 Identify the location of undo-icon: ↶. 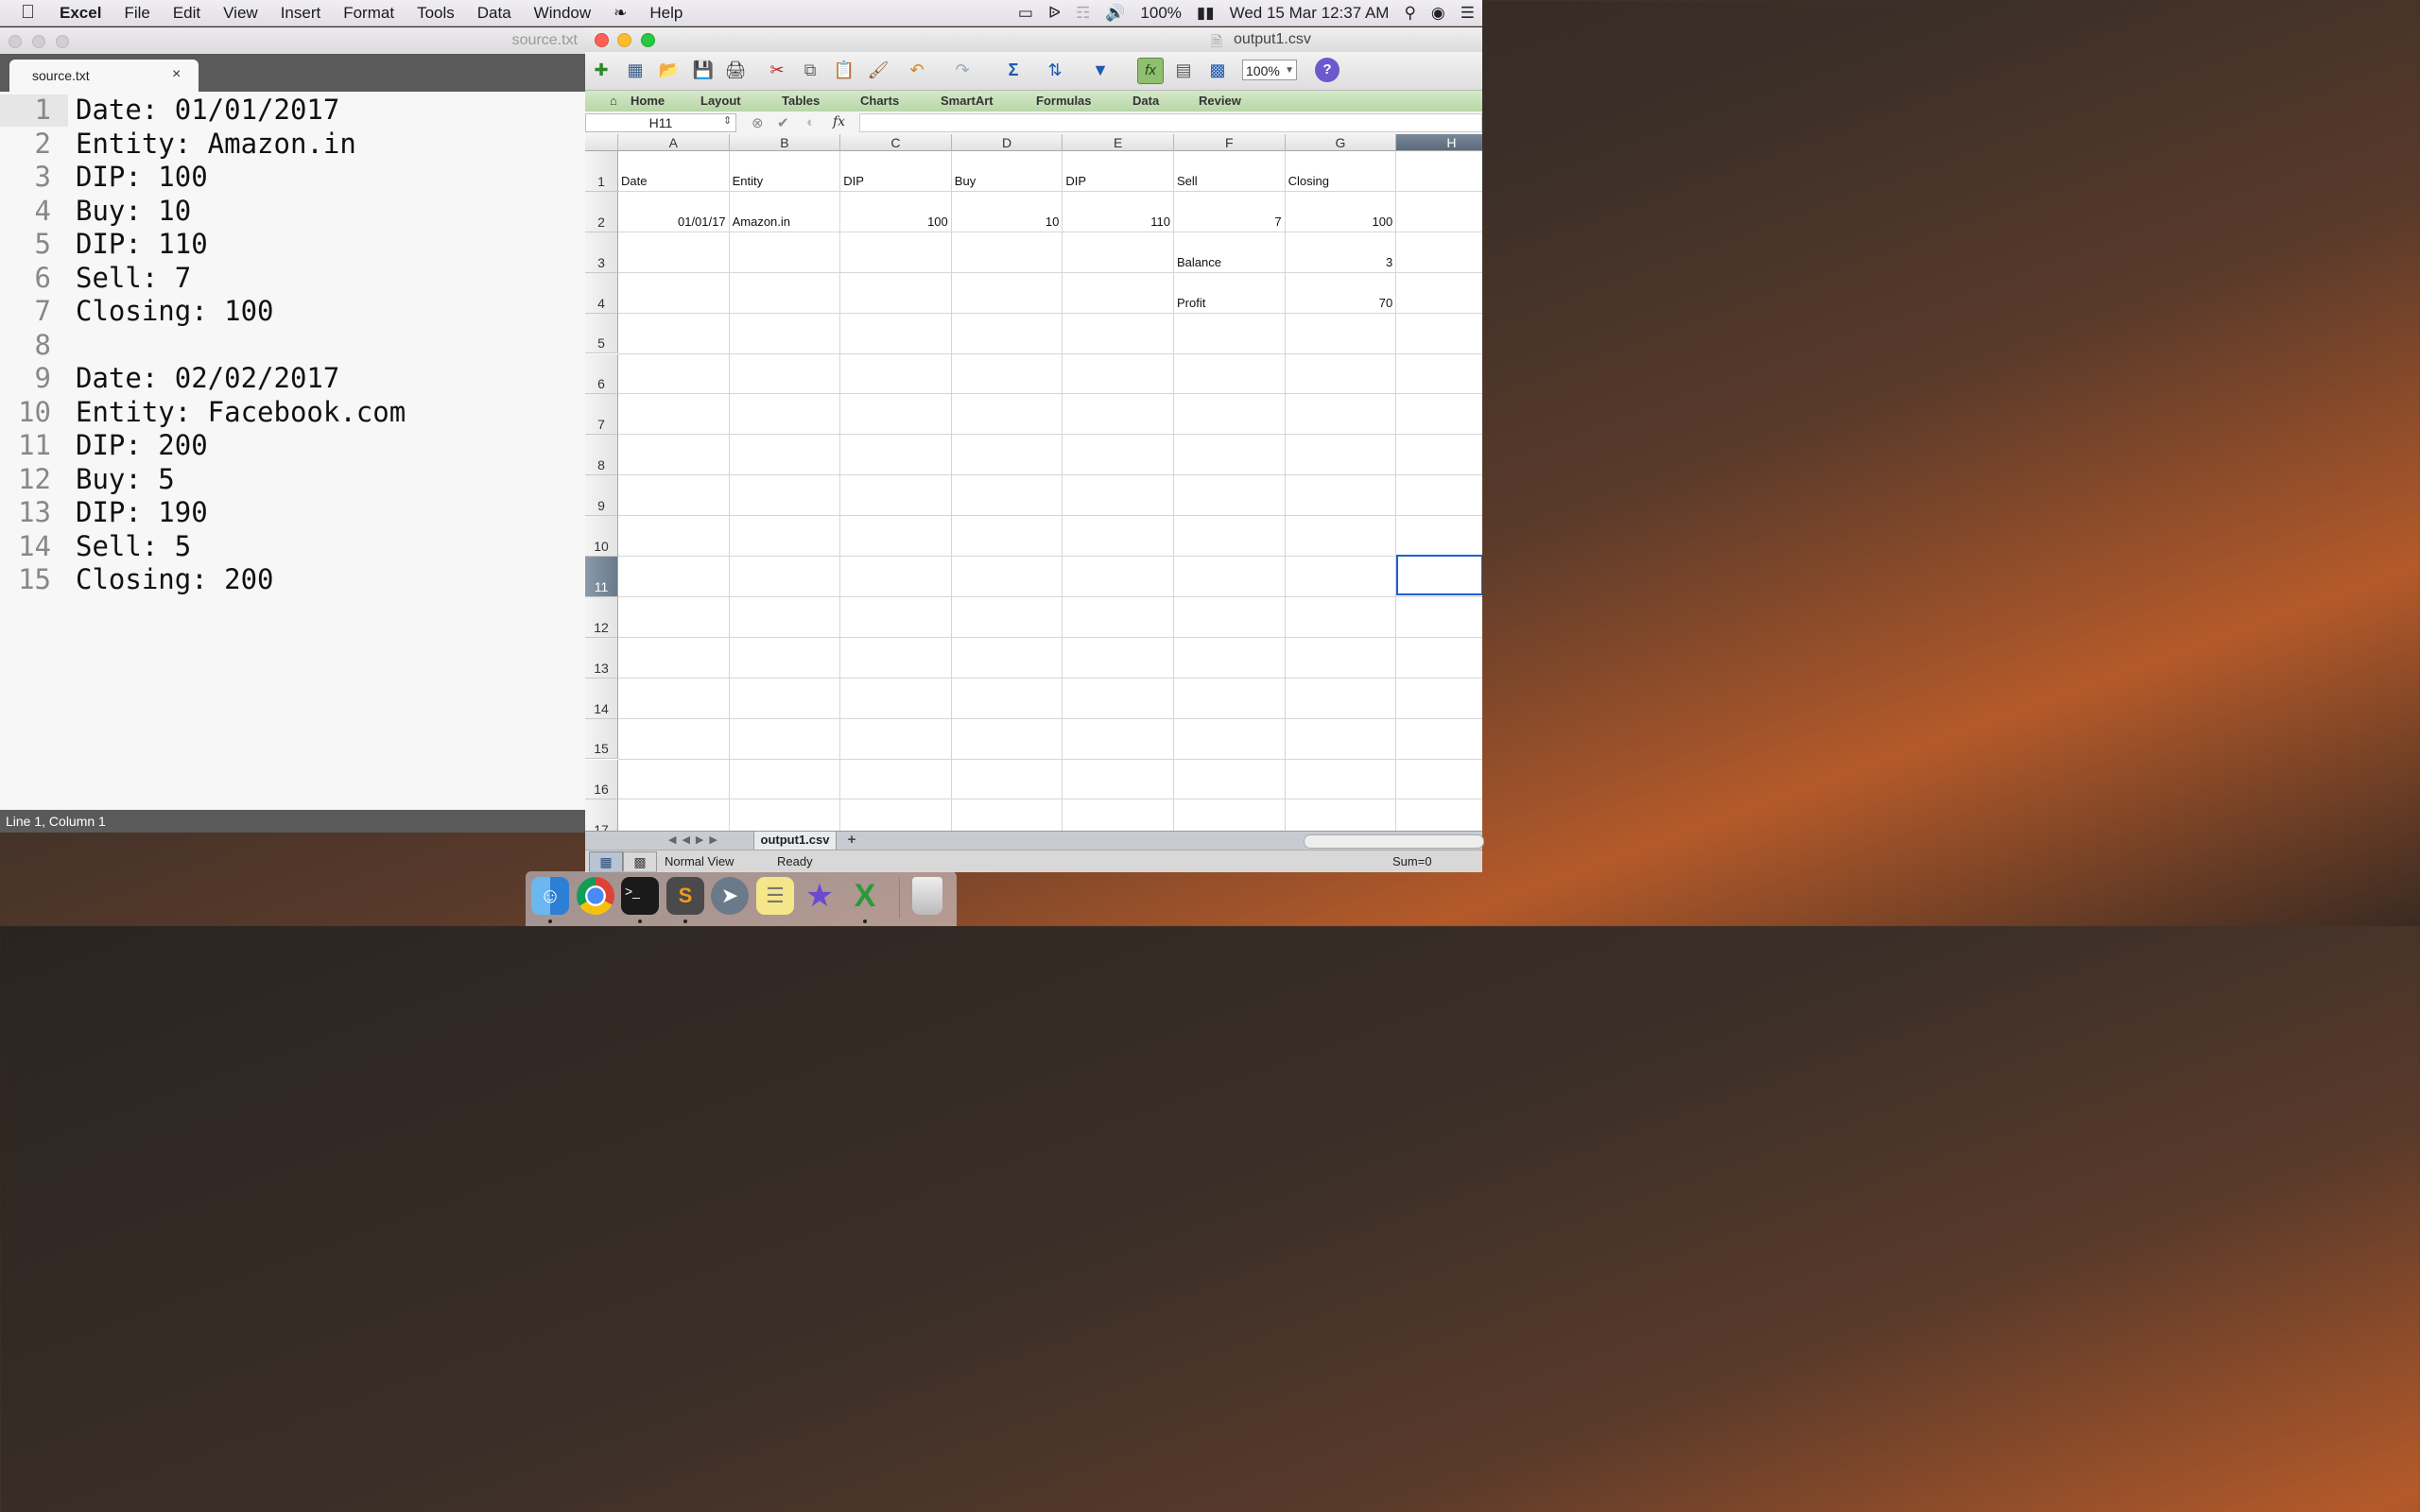
(917, 70).